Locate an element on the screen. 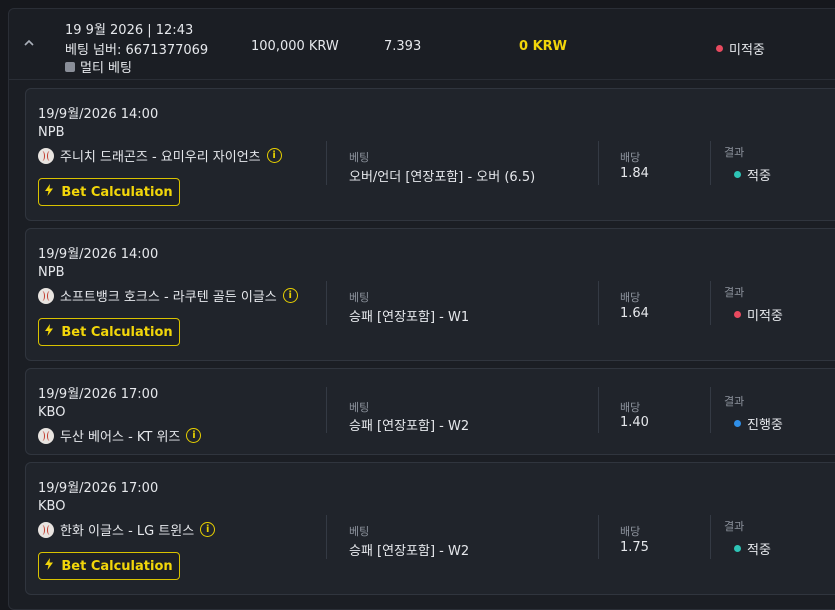 The image size is (835, 610). bet-date: 19 9월 2026 | 12:43 is located at coordinates (129, 30).